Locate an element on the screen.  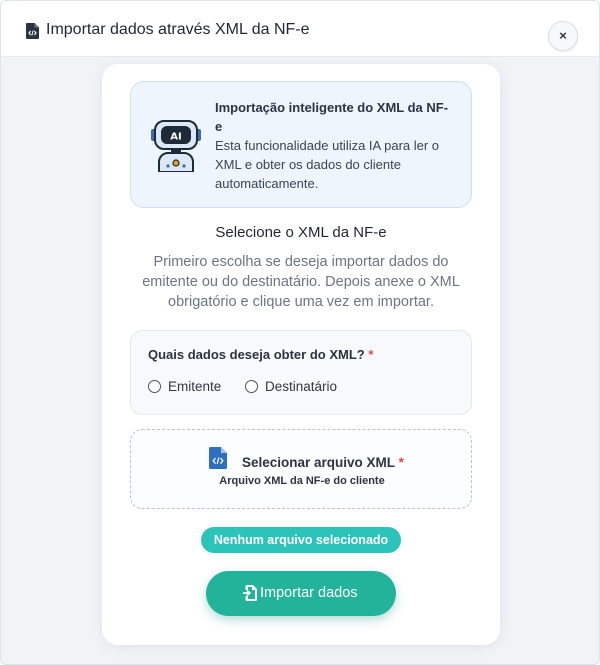
robot-badge-text: AI is located at coordinates (175, 137).